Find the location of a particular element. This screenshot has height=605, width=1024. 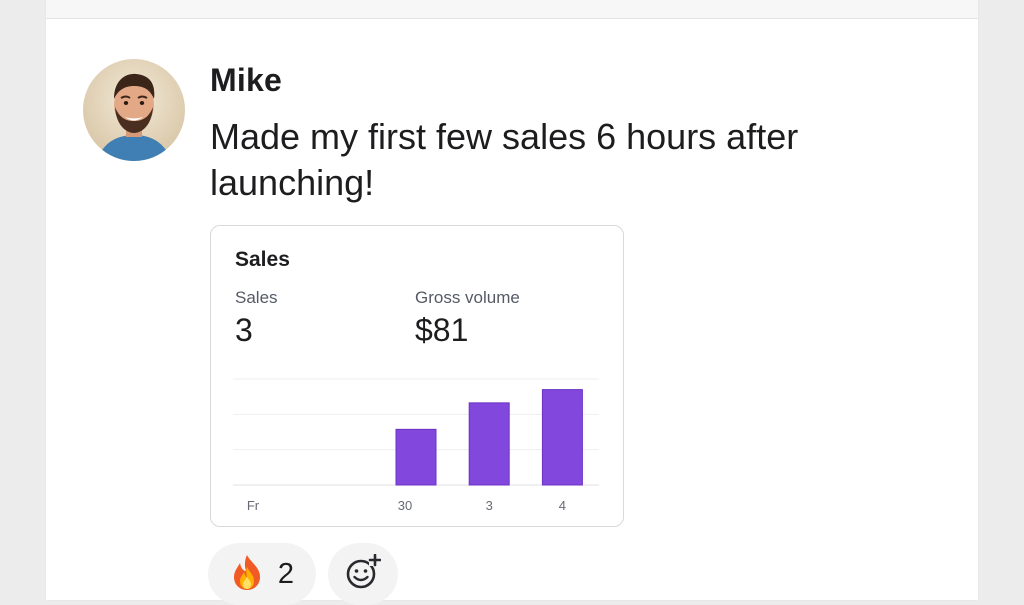

author-name: Mike is located at coordinates (246, 80).